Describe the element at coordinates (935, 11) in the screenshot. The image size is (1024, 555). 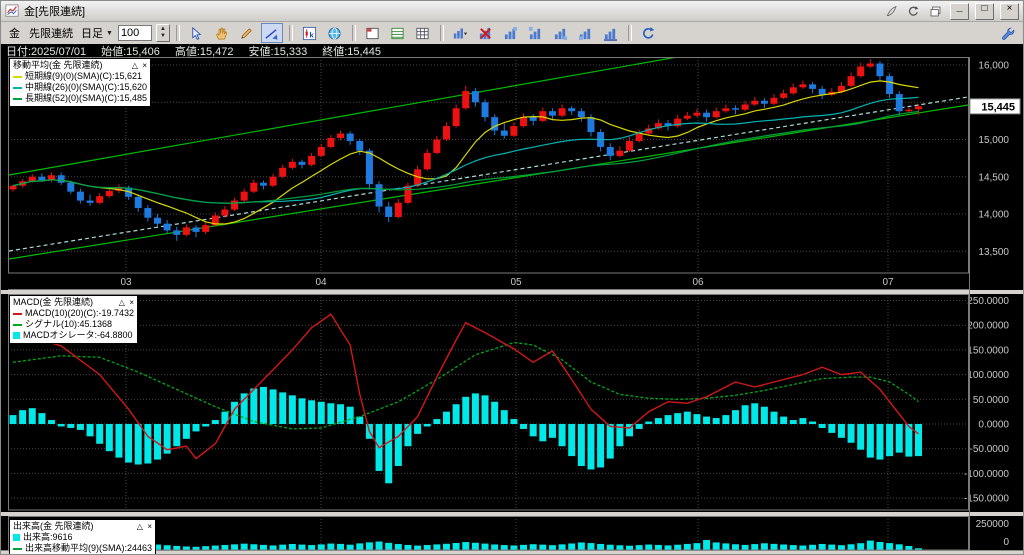
I see `cascade-windows-icon` at that location.